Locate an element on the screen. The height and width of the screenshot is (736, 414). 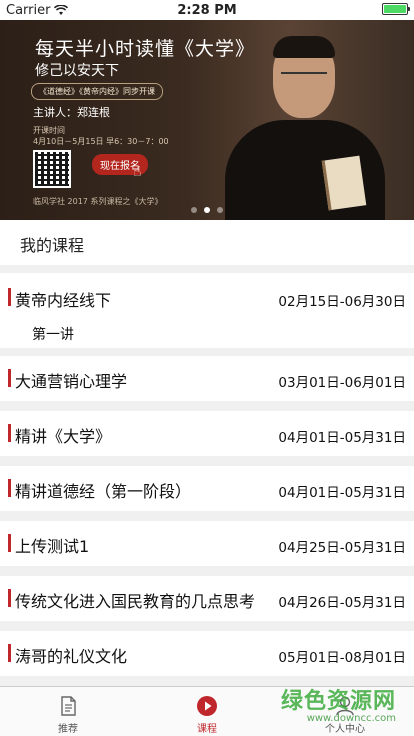
banner-schedule-label: 开课时间 is located at coordinates (49, 130).